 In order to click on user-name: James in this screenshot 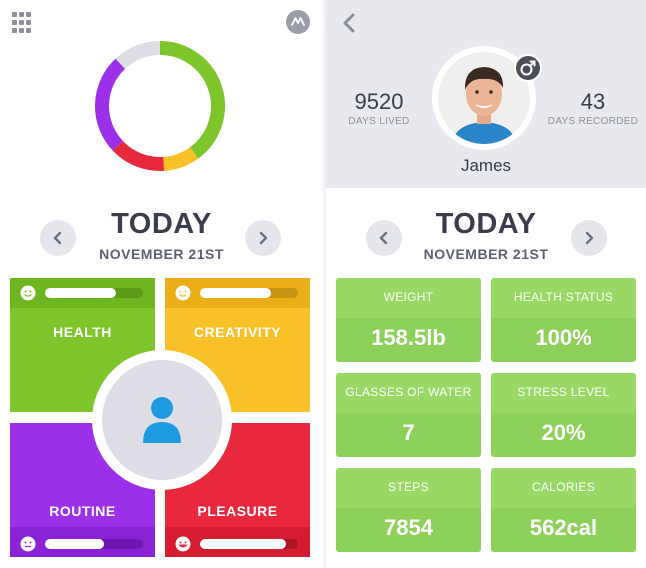, I will do `click(486, 165)`.